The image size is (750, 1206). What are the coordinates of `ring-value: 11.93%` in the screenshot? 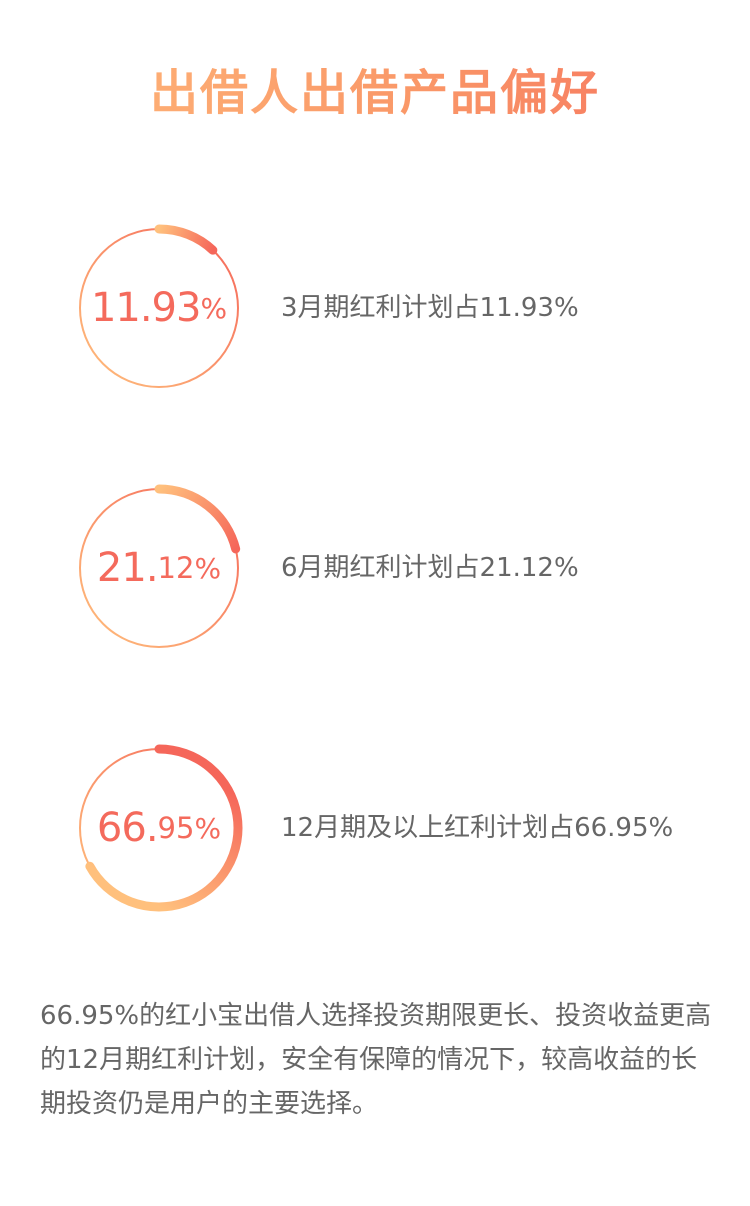 It's located at (159, 308).